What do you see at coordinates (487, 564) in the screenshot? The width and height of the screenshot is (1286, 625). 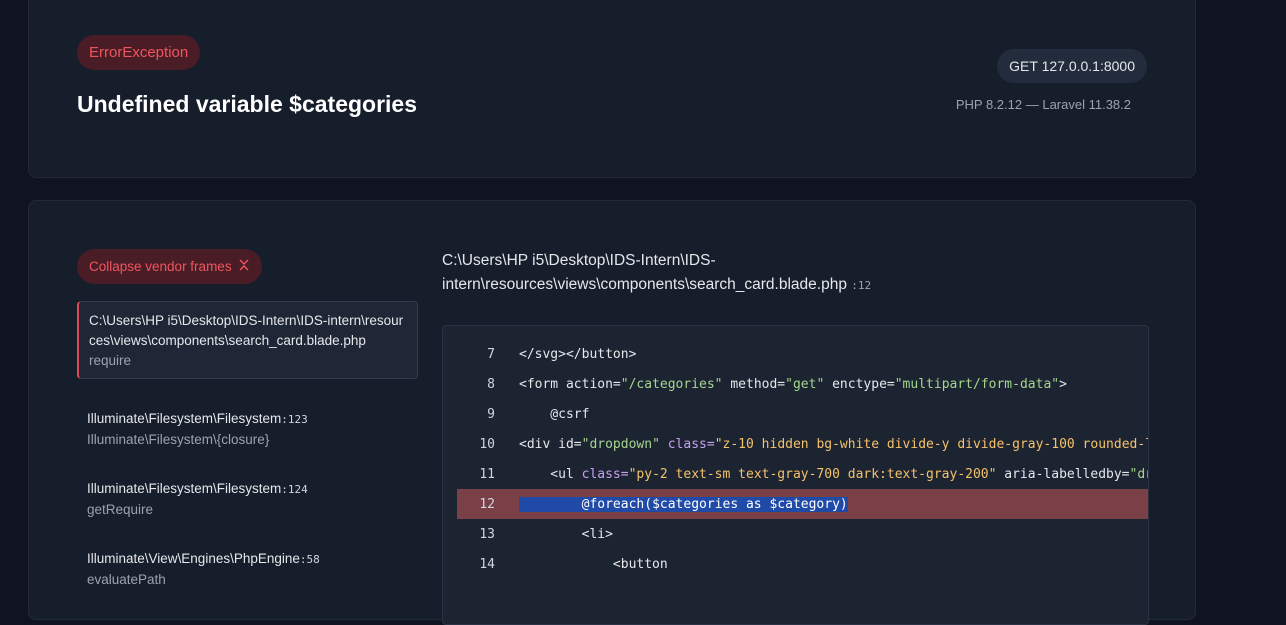 I see `line-number: 14` at bounding box center [487, 564].